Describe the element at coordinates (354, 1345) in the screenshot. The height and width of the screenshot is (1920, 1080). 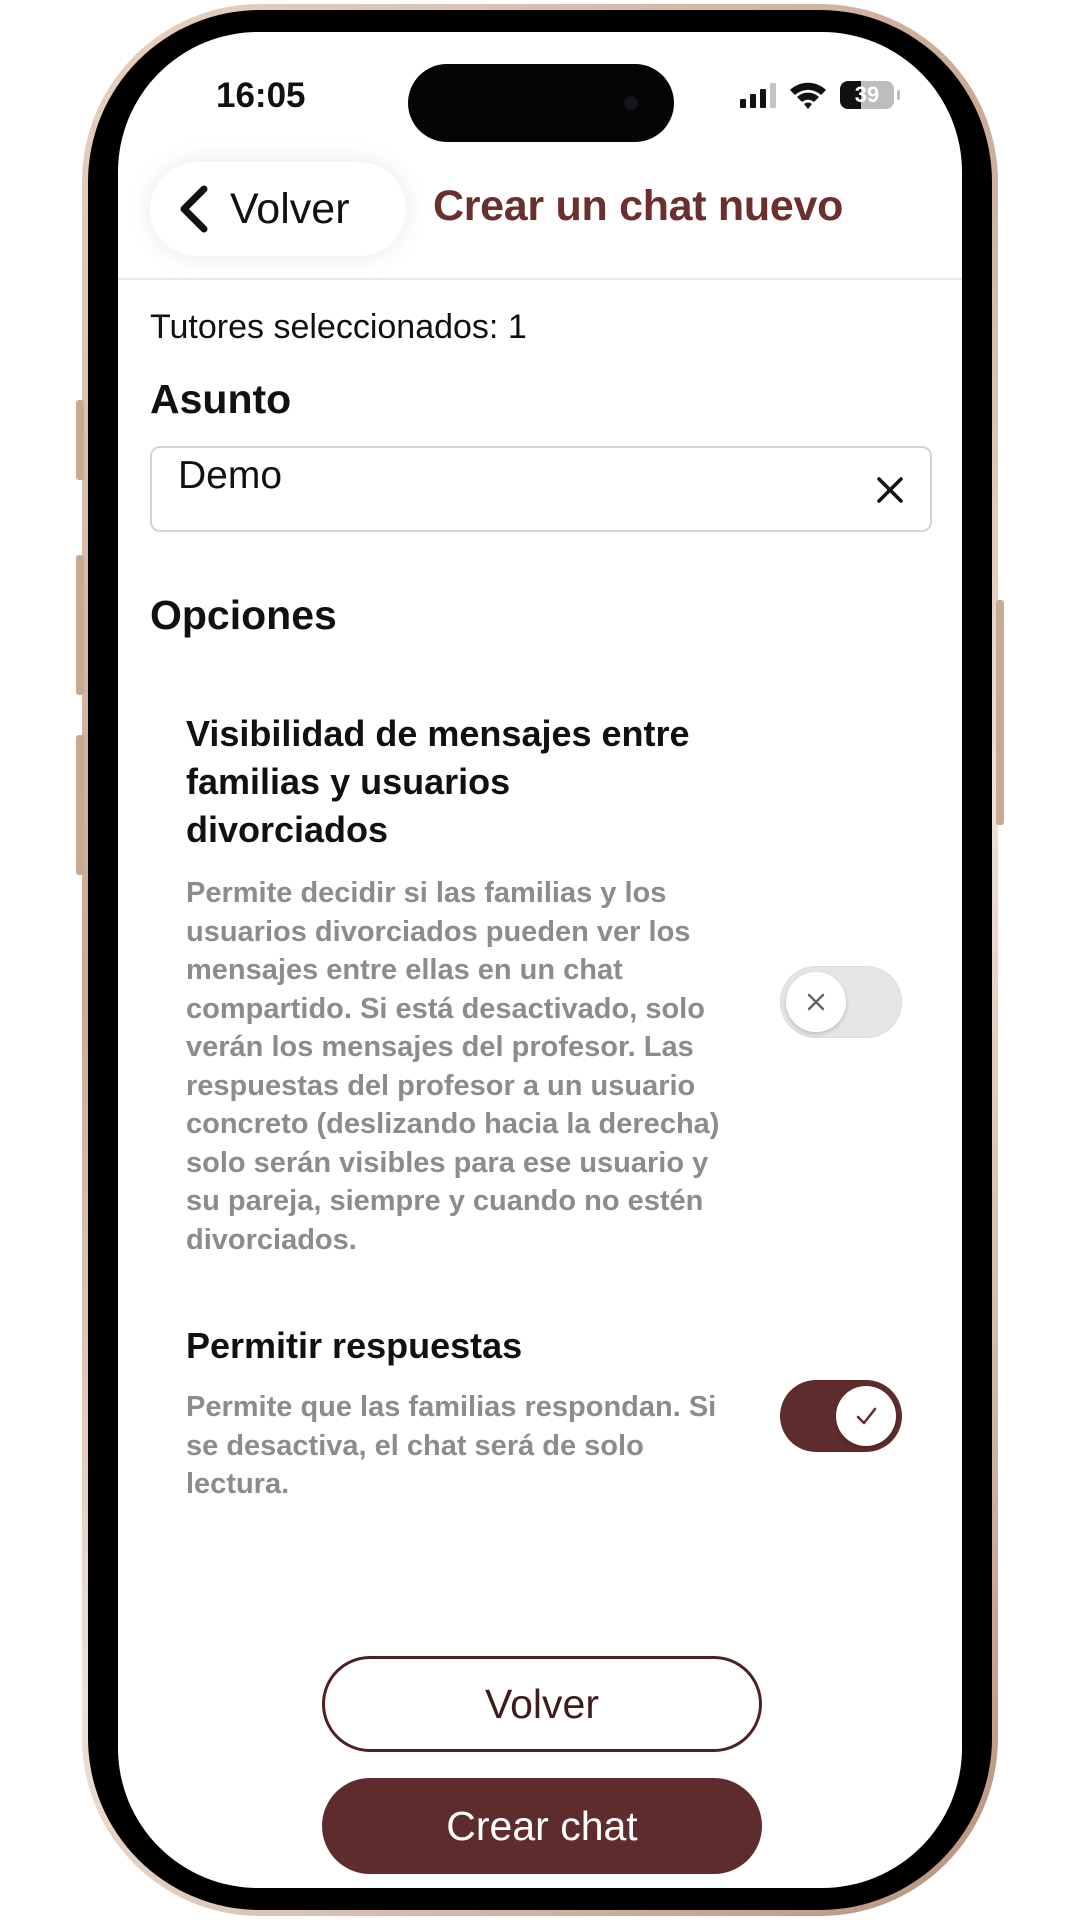
I see `option-replies-title: Permitir respuestas` at that location.